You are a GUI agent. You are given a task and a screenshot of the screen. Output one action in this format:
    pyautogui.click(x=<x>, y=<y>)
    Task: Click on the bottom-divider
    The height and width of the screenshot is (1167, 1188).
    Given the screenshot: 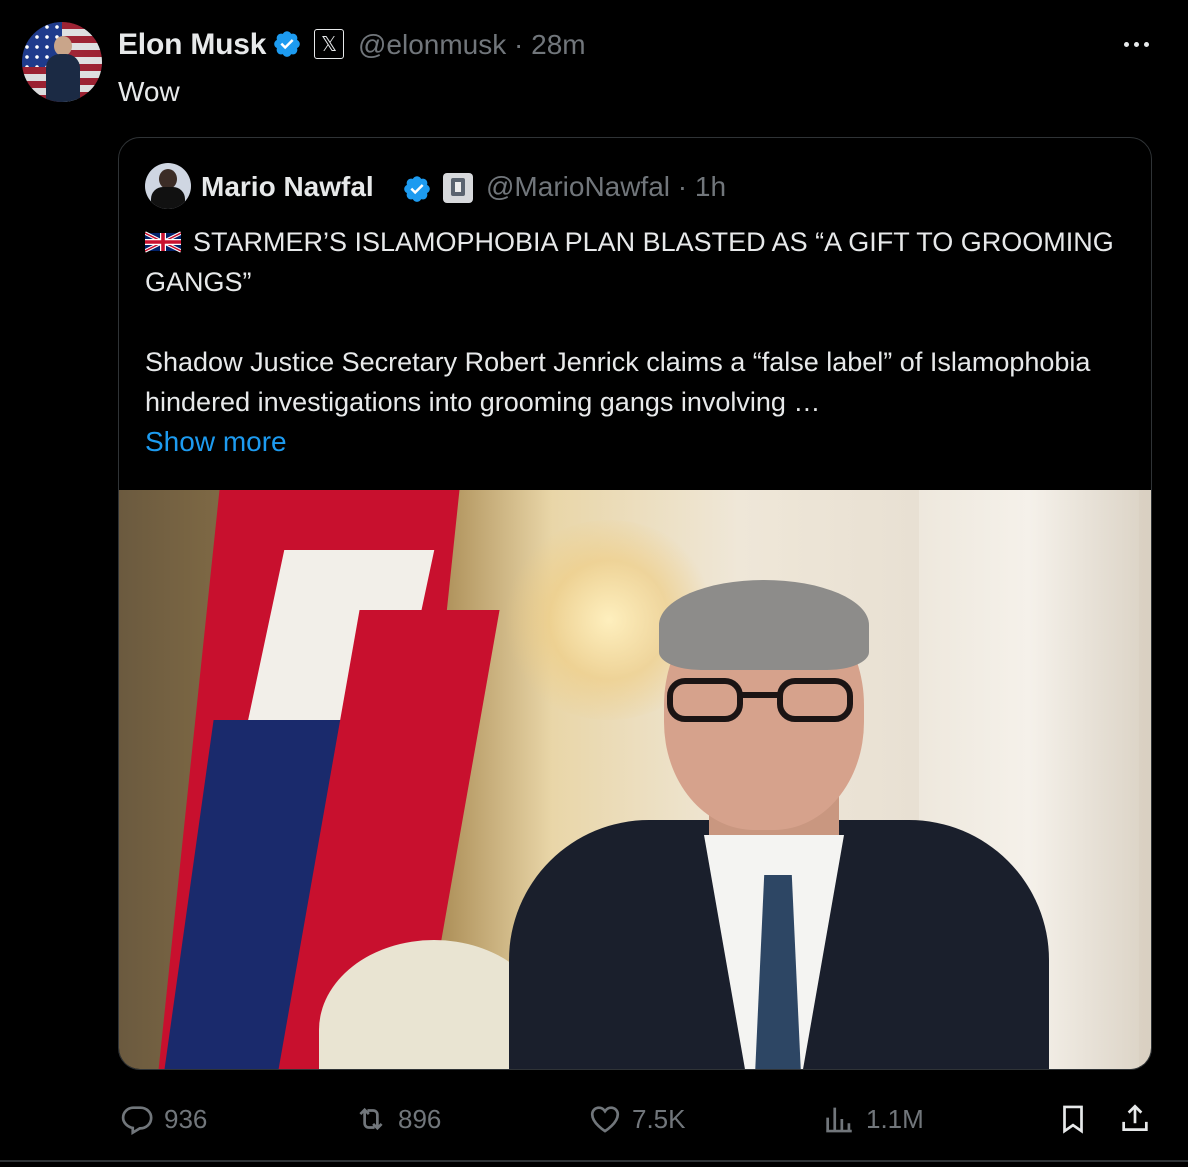 What is the action you would take?
    pyautogui.click(x=594, y=1161)
    